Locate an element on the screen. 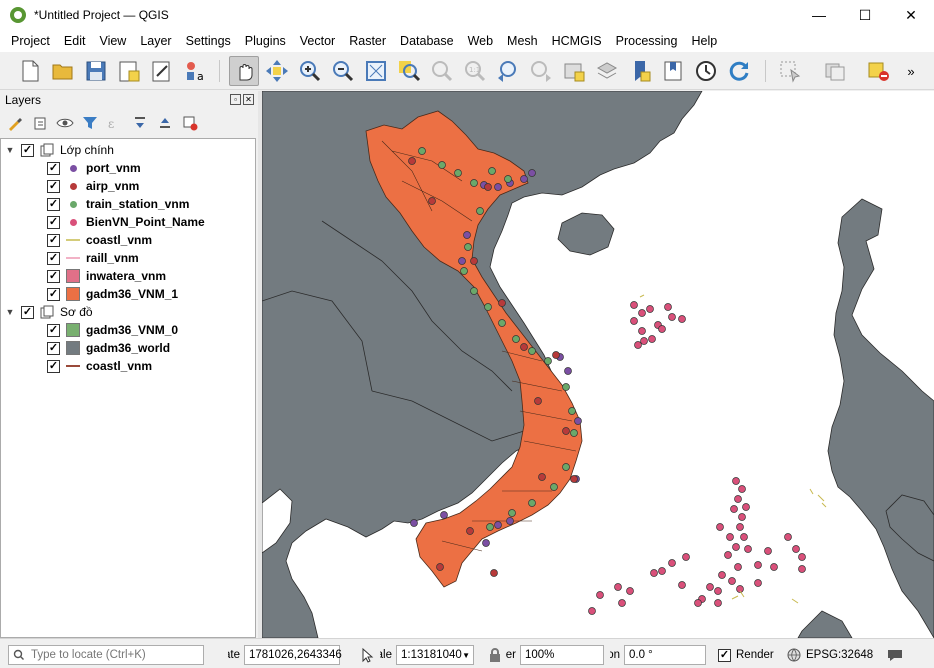 The height and width of the screenshot is (668, 934). layer-row: ✓ BienVN_Point_Name is located at coordinates (126, 222).